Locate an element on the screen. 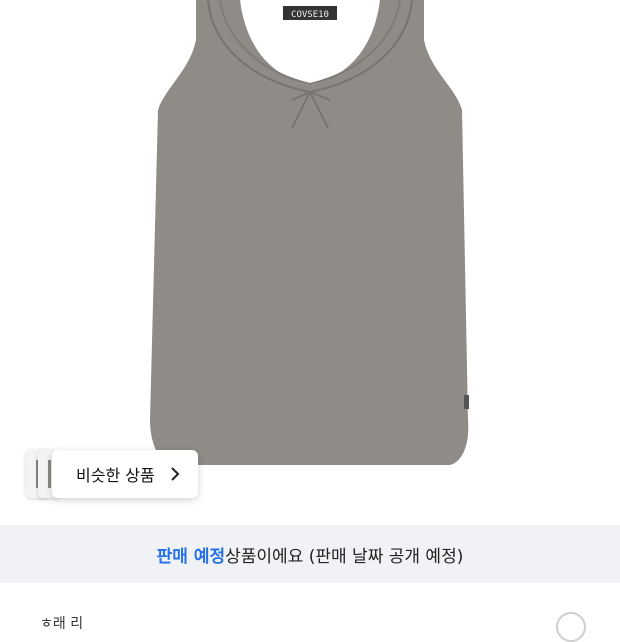 This screenshot has height=642, width=620. sale-notice-text: 상품이에요 (판매 날짜 공개 예정) is located at coordinates (344, 556).